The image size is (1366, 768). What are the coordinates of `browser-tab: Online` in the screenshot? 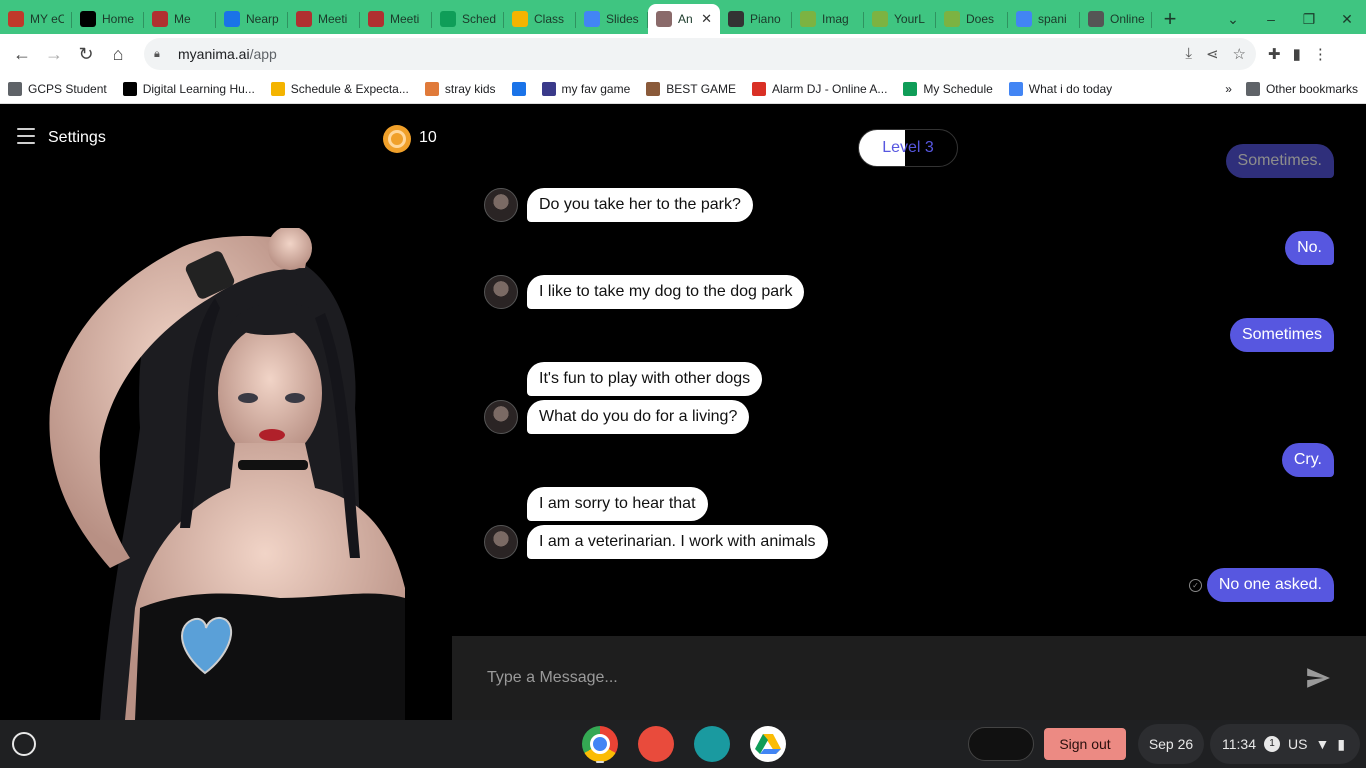 It's located at (1116, 19).